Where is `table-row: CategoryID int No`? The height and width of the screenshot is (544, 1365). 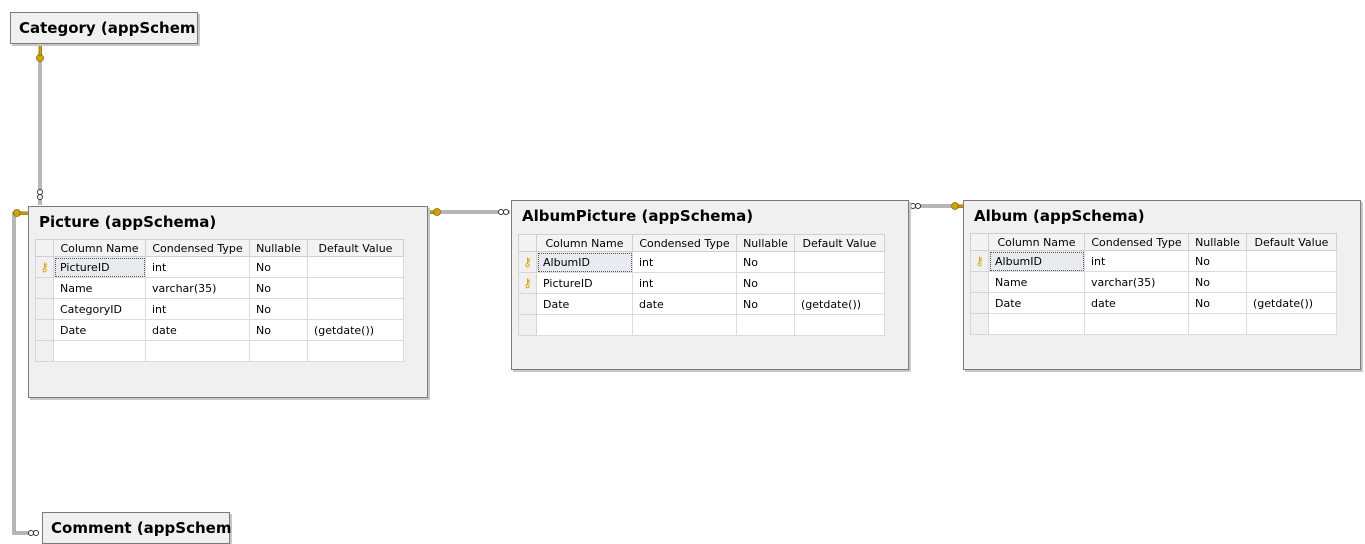 table-row: CategoryID int No is located at coordinates (219, 309).